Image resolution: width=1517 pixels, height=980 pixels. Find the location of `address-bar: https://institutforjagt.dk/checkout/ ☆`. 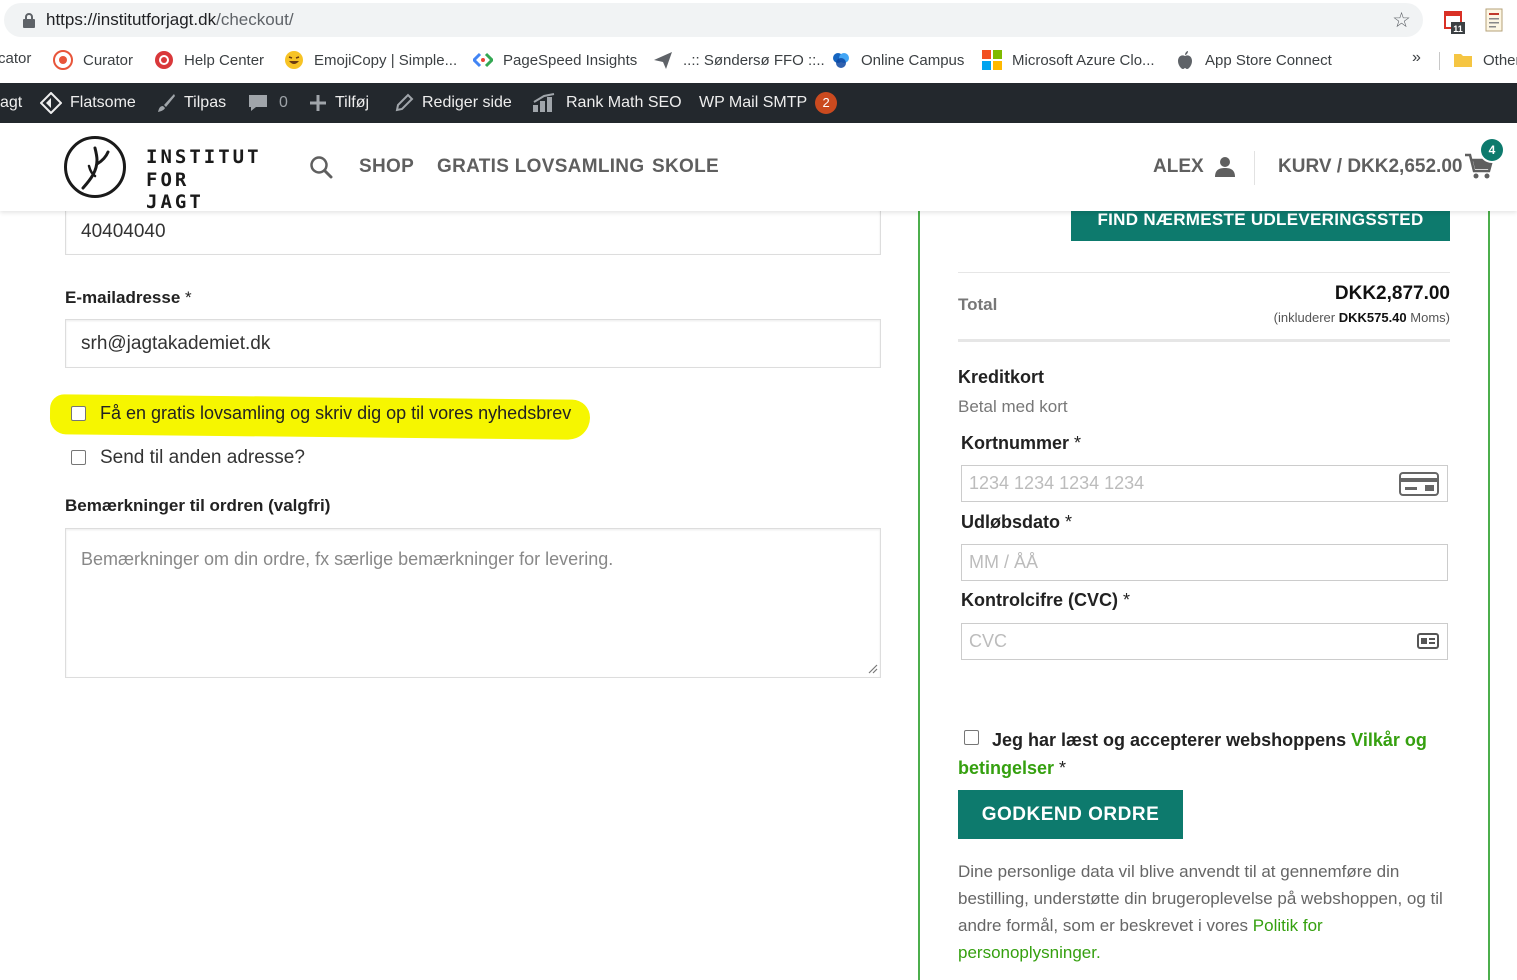

address-bar: https://institutforjagt.dk/checkout/ ☆ is located at coordinates (713, 20).